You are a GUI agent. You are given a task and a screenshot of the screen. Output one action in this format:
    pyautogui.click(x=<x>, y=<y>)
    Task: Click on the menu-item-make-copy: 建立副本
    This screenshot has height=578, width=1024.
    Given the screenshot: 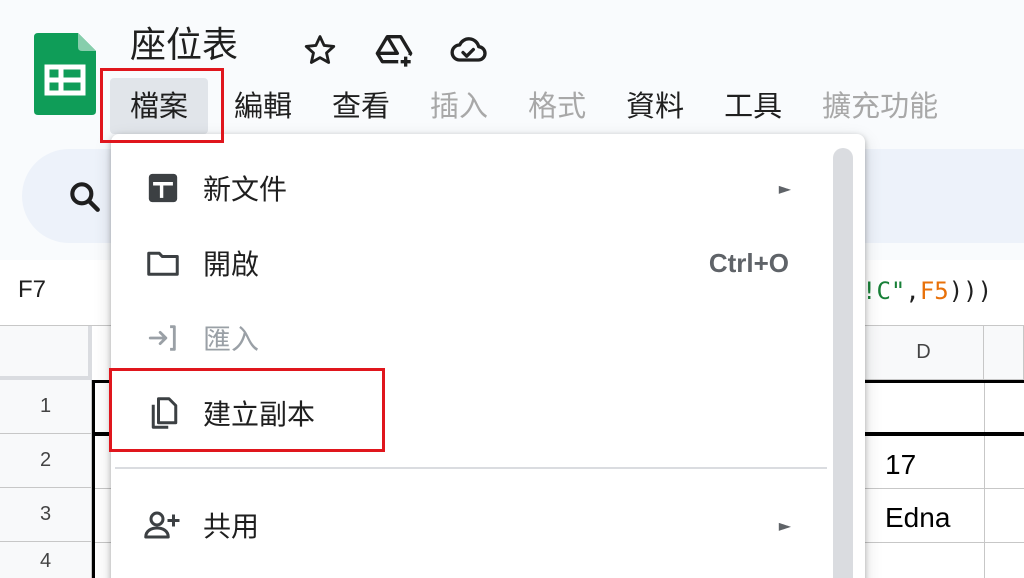 What is the action you would take?
    pyautogui.click(x=488, y=413)
    